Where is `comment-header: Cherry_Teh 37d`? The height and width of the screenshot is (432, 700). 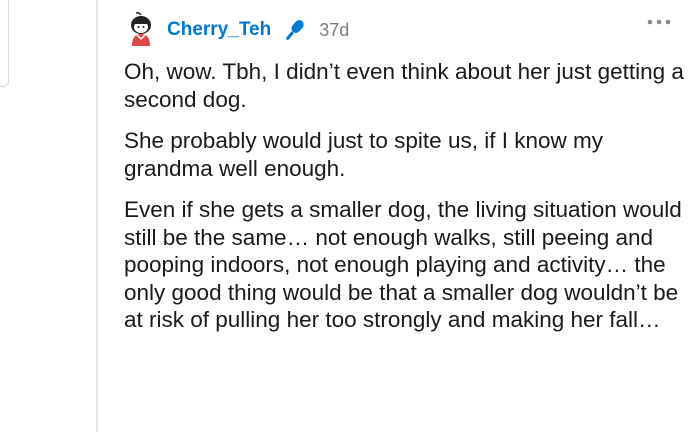 comment-header: Cherry_Teh 37d is located at coordinates (236, 30).